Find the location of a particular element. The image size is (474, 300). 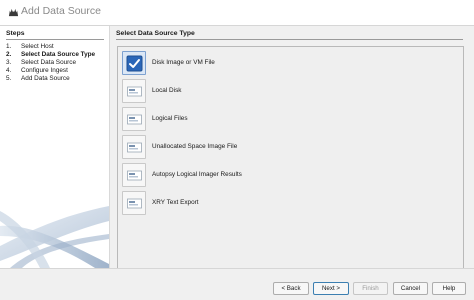

type-label: Autopsy Logical Imager Results is located at coordinates (197, 174).